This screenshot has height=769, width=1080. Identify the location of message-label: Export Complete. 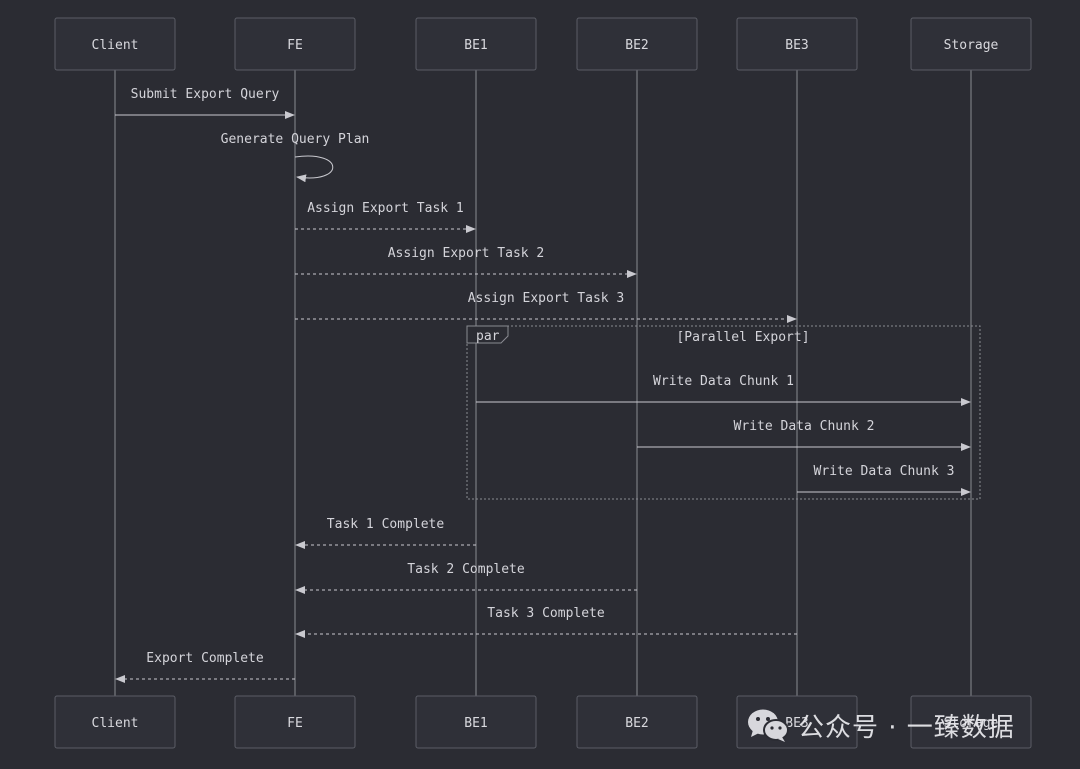
(205, 658).